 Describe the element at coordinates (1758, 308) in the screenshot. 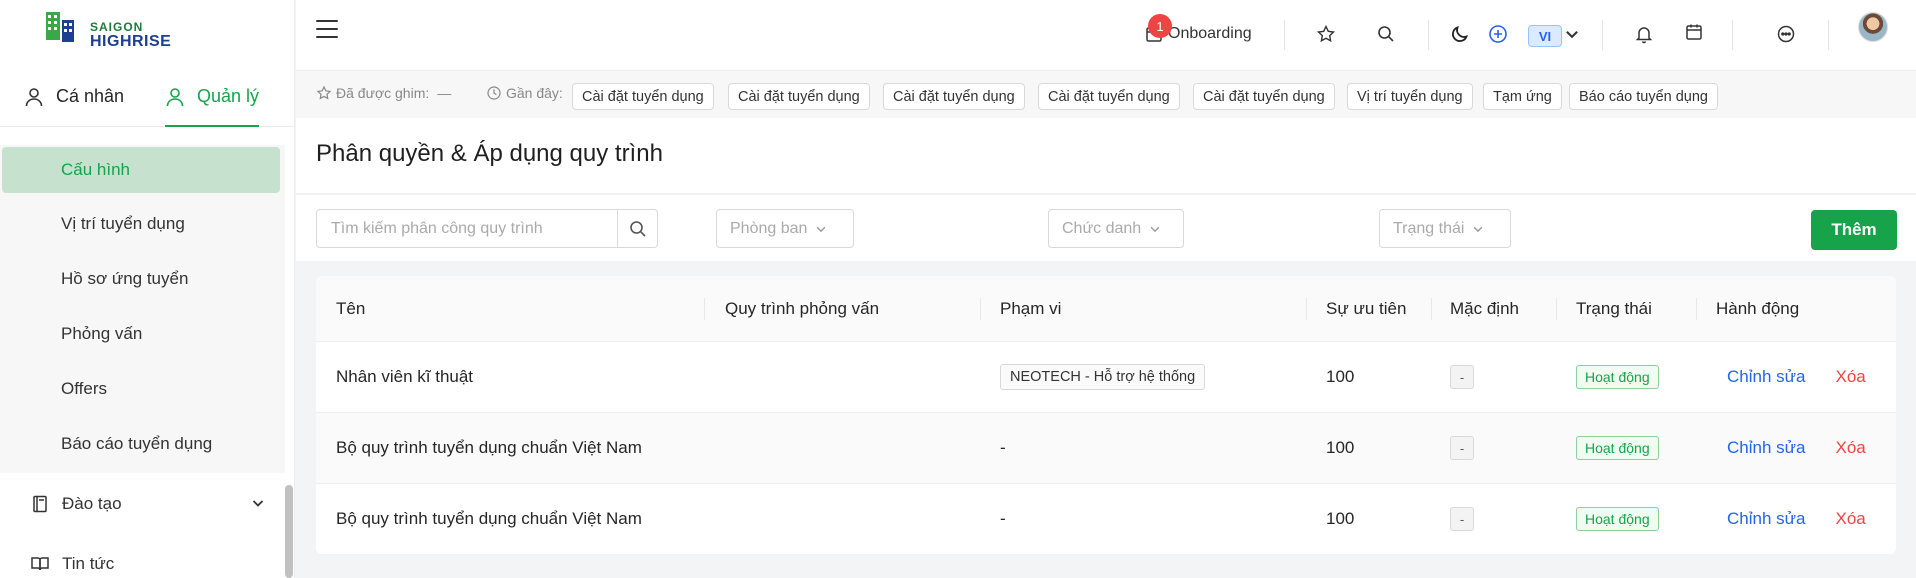

I see `column-header-actions: Hành động` at that location.